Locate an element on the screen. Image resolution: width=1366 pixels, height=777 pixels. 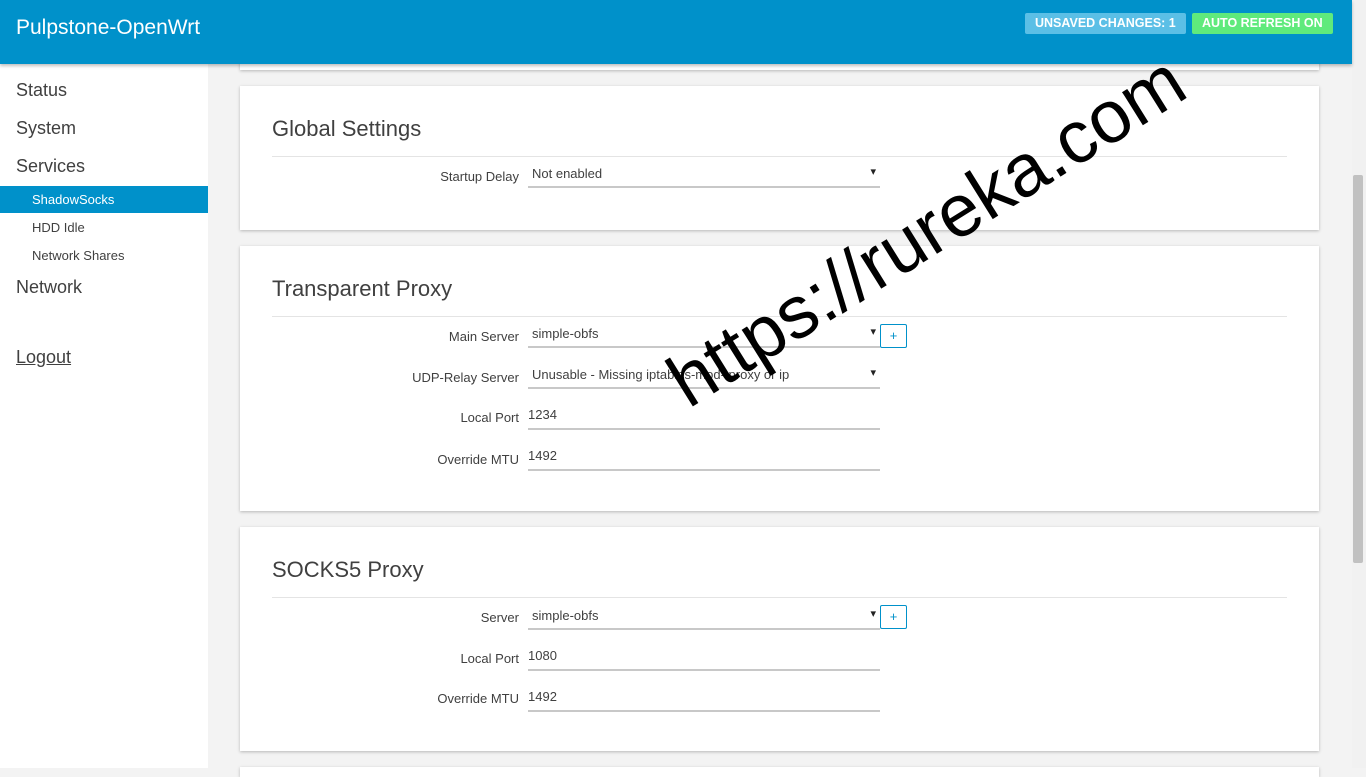
sidebar-item-system: System is located at coordinates (46, 128).